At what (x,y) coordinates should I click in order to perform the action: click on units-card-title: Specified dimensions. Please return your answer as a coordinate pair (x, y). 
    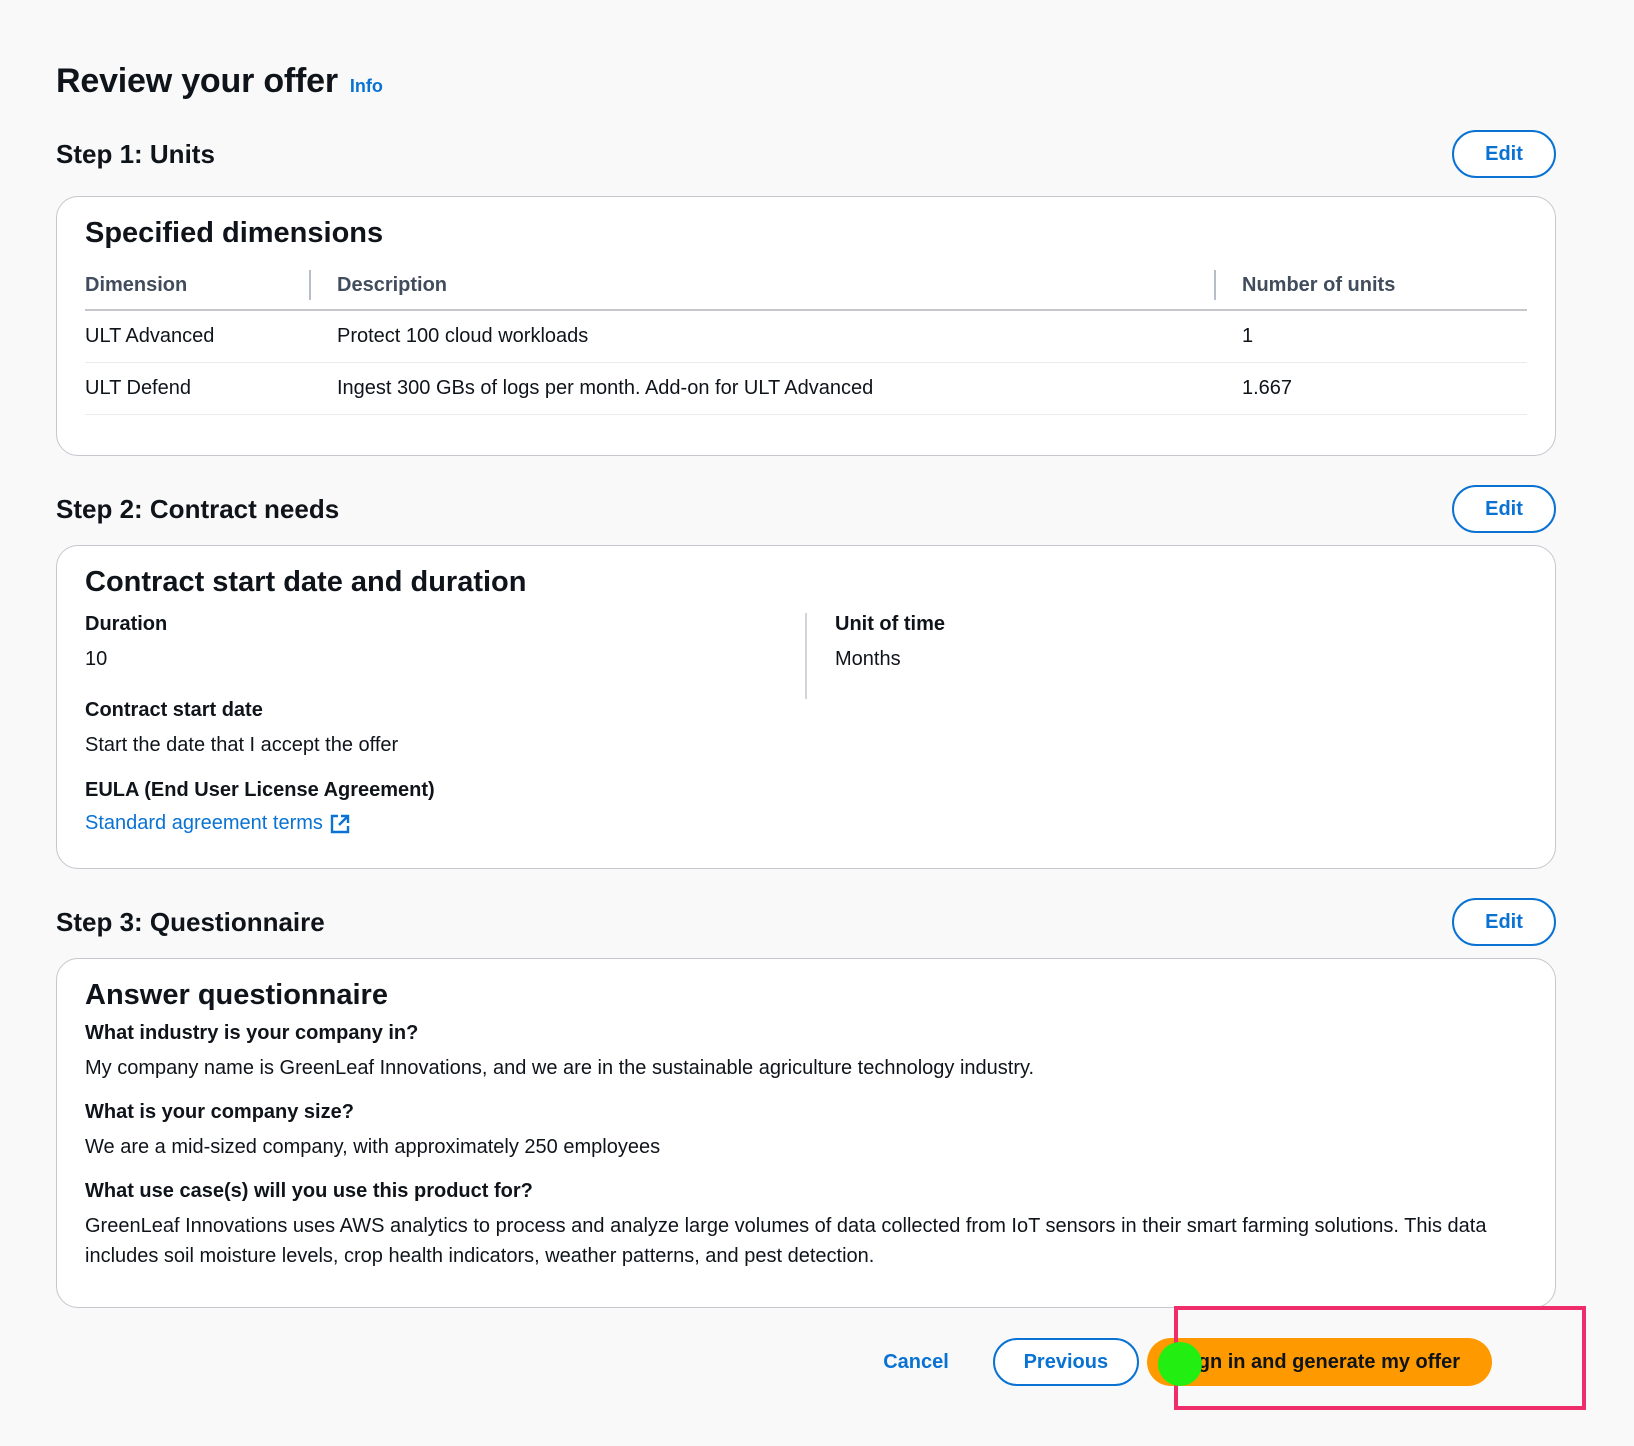
    Looking at the image, I should click on (234, 233).